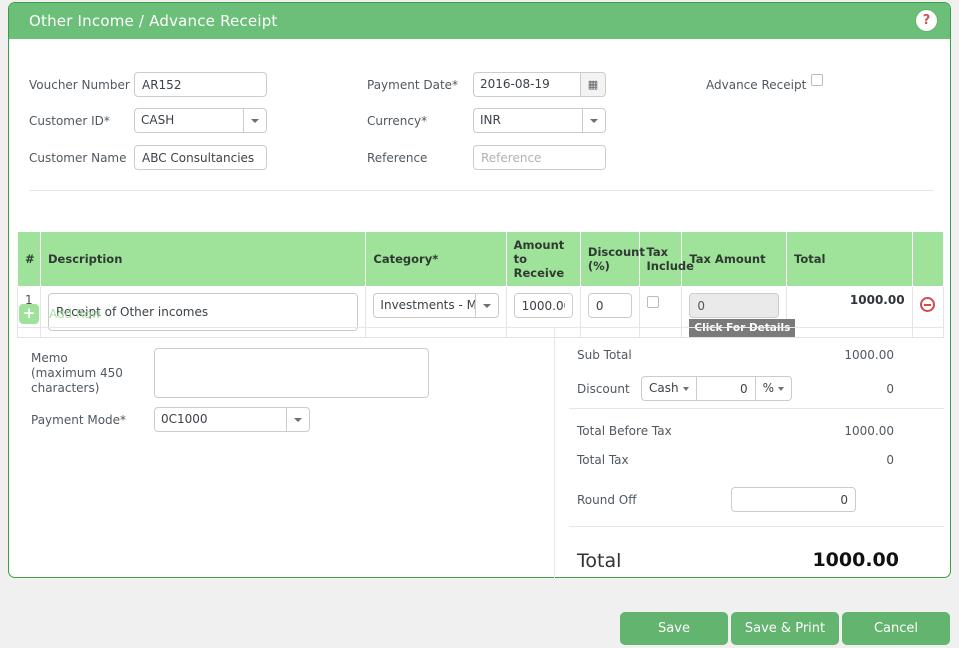  Describe the element at coordinates (543, 305) in the screenshot. I see `amount-to-receive-input` at that location.